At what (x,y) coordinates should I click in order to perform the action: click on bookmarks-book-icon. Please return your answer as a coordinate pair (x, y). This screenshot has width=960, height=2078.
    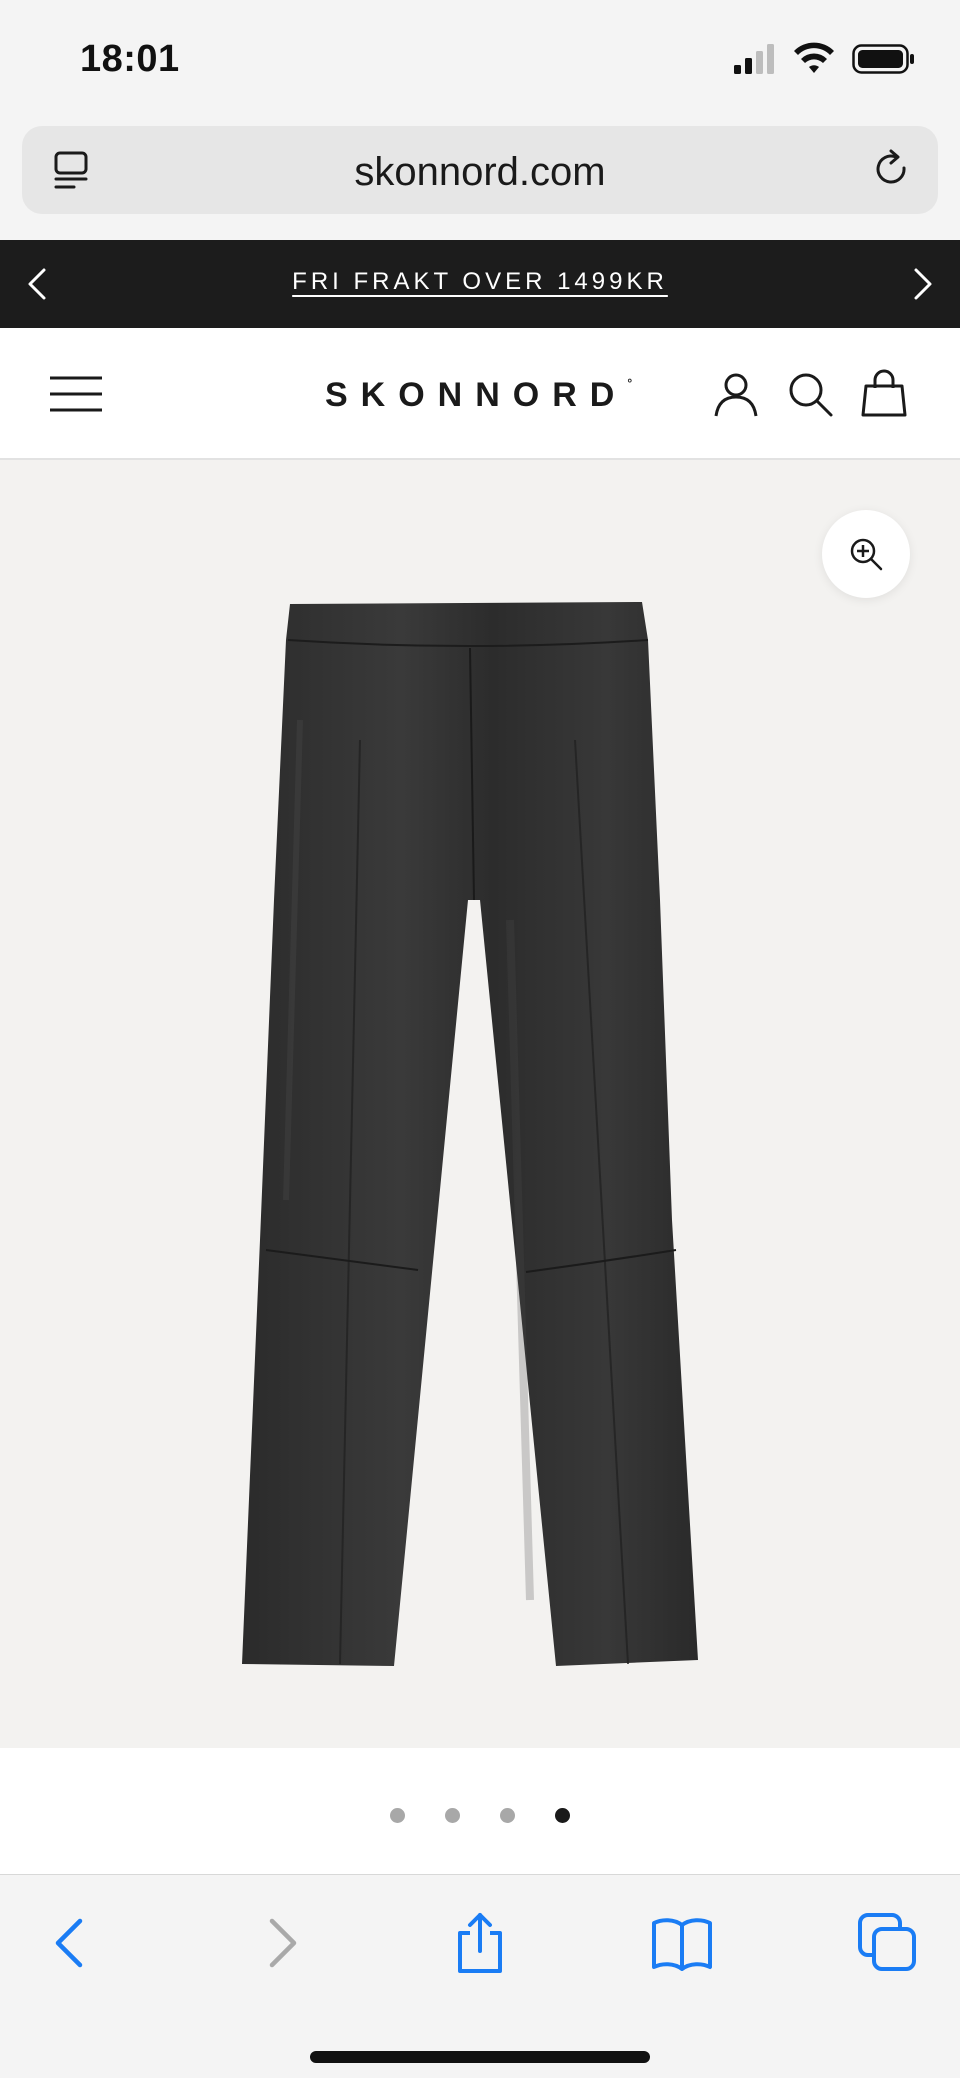
    Looking at the image, I should click on (682, 1943).